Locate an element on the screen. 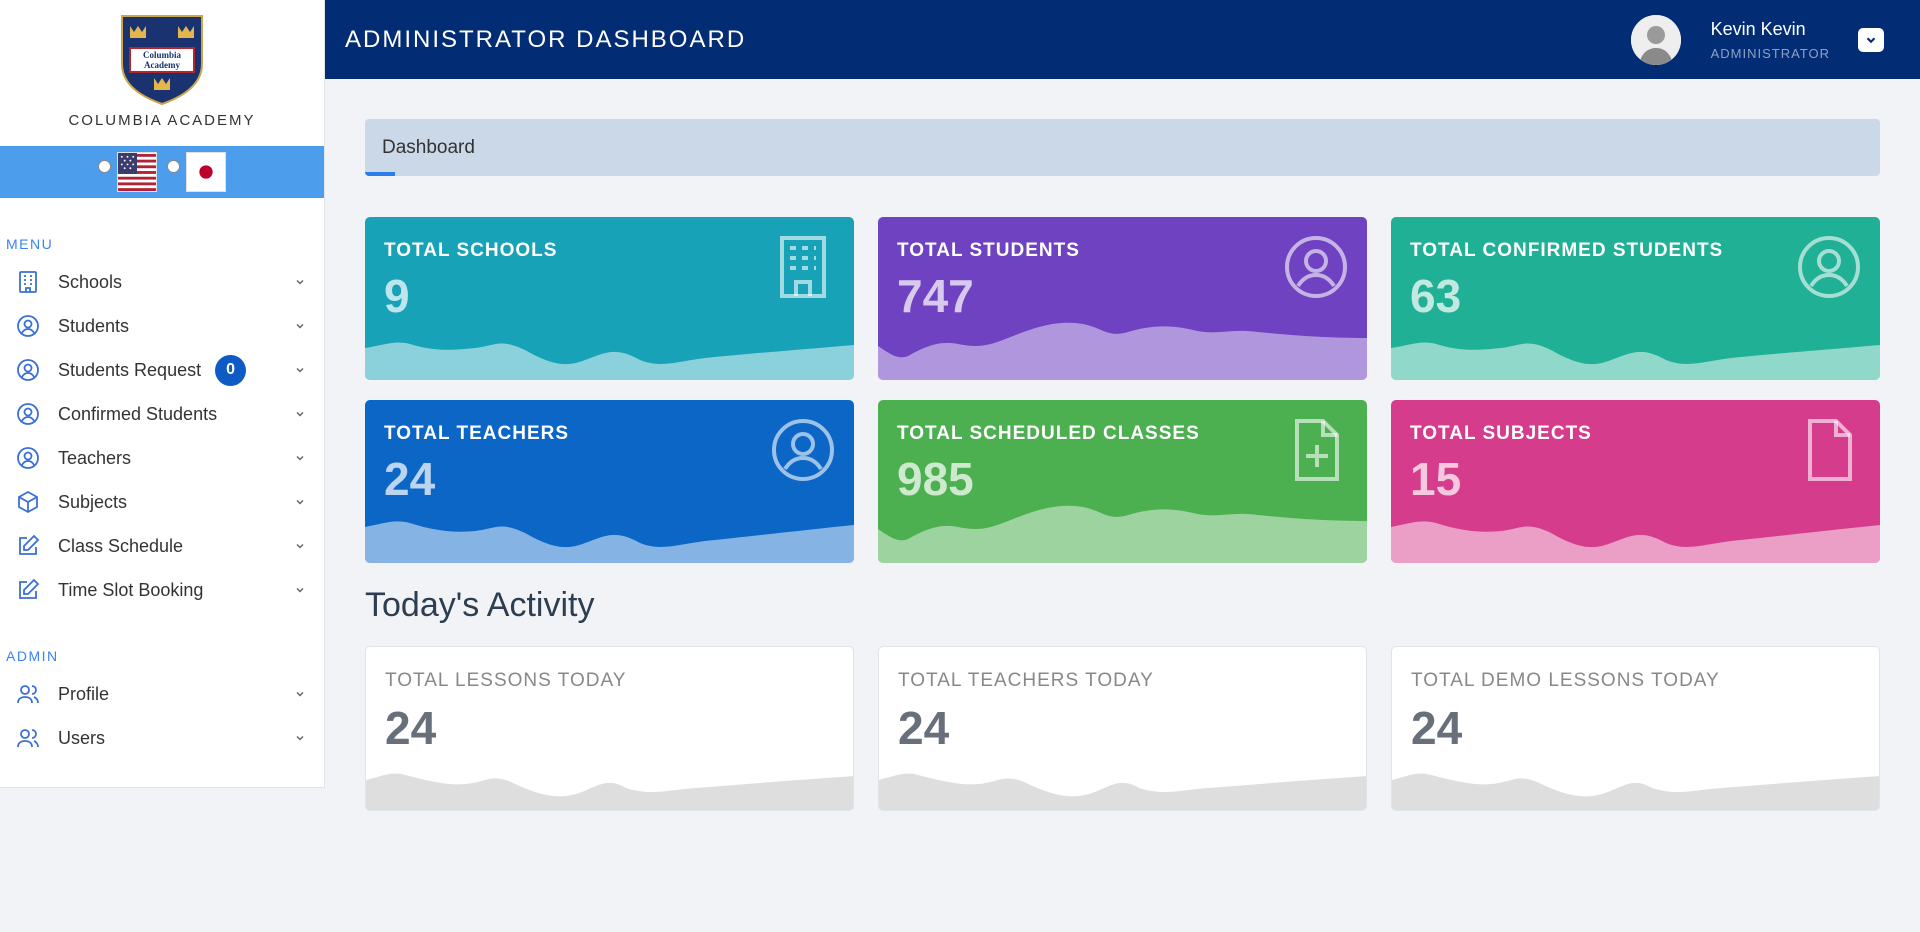  crest-text-2: Academy is located at coordinates (162, 65).